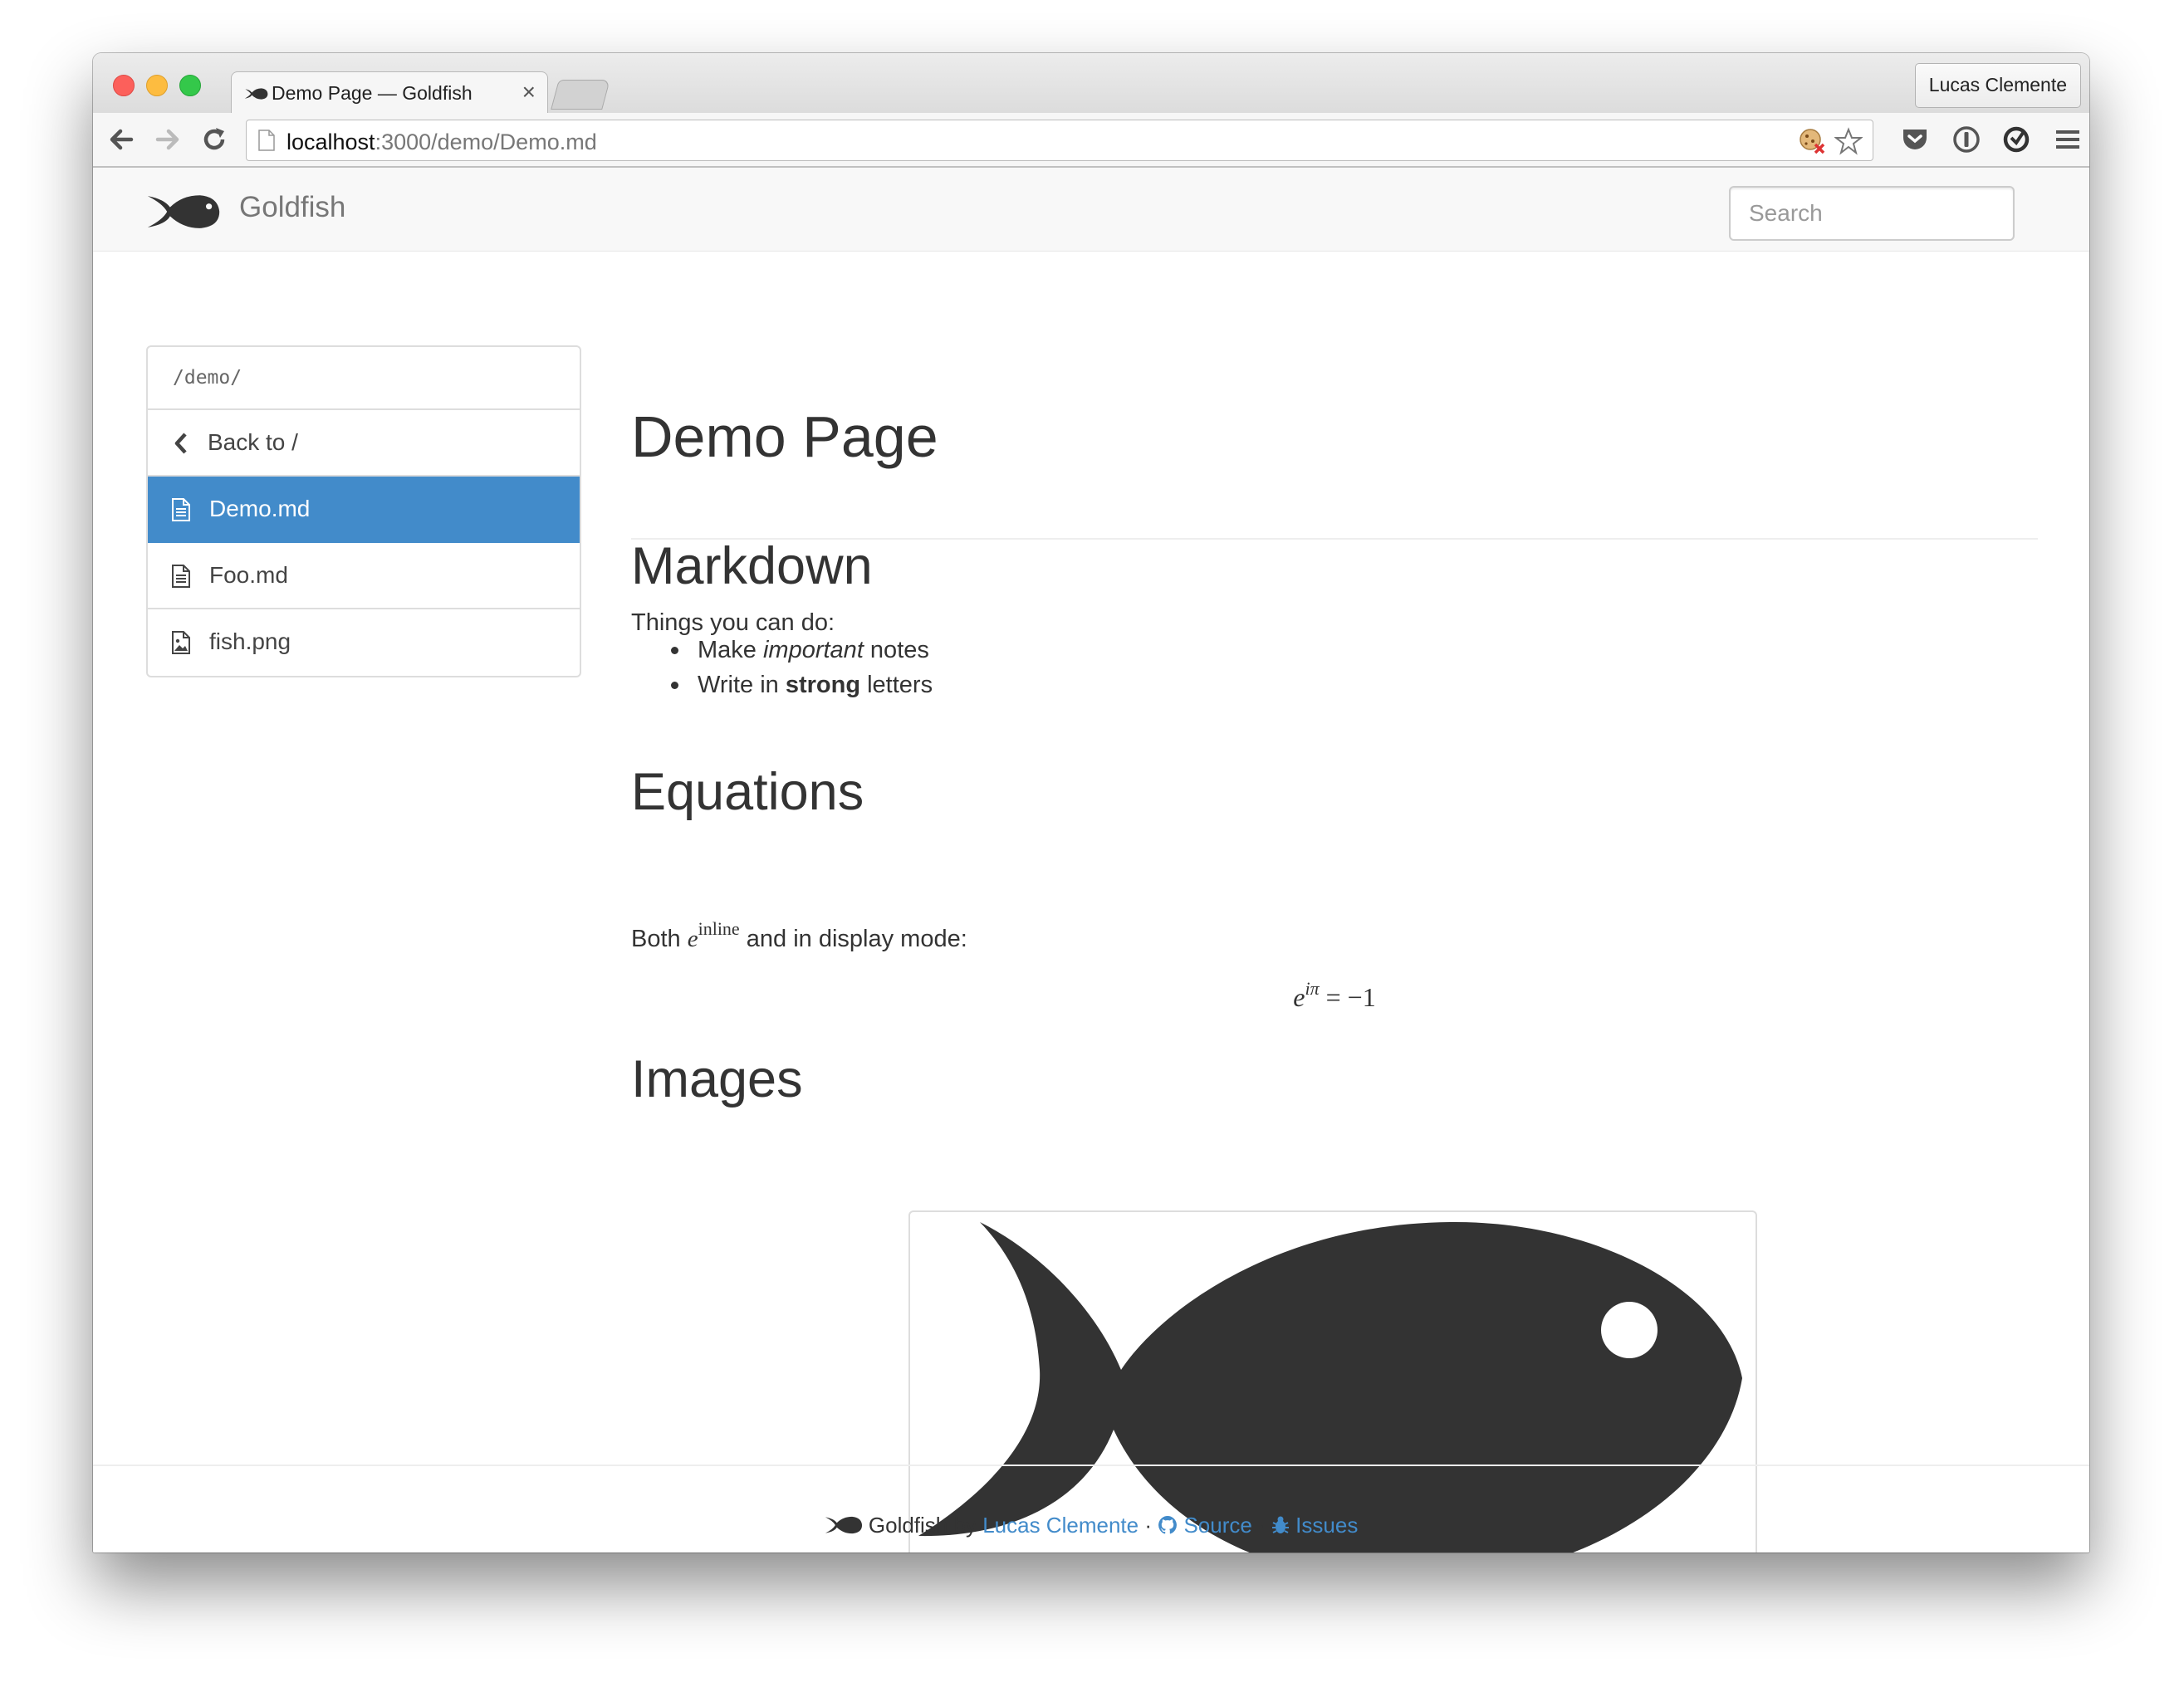 This screenshot has height=1687, width=2184. I want to click on browser-toolbar: localhost:3000/demo/Demo.md, so click(1091, 140).